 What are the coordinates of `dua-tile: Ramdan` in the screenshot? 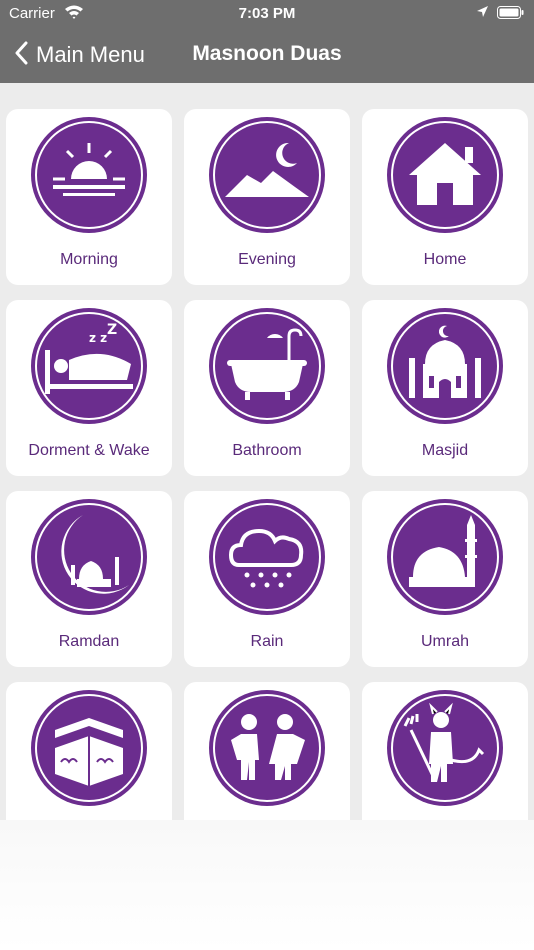 It's located at (89, 579).